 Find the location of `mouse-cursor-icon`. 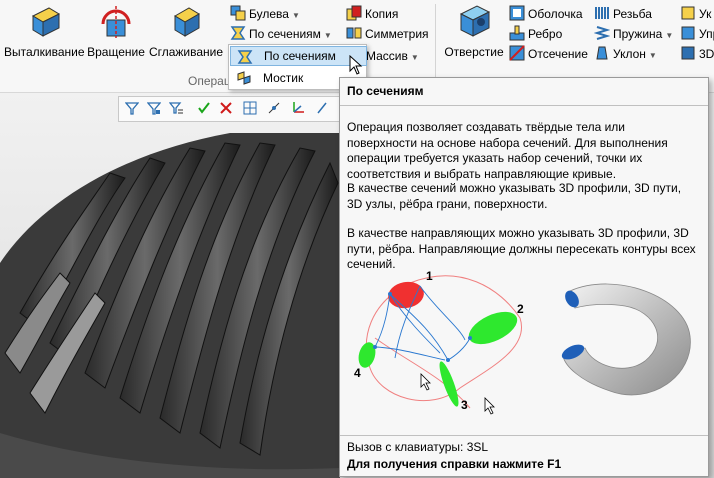

mouse-cursor-icon is located at coordinates (356, 65).